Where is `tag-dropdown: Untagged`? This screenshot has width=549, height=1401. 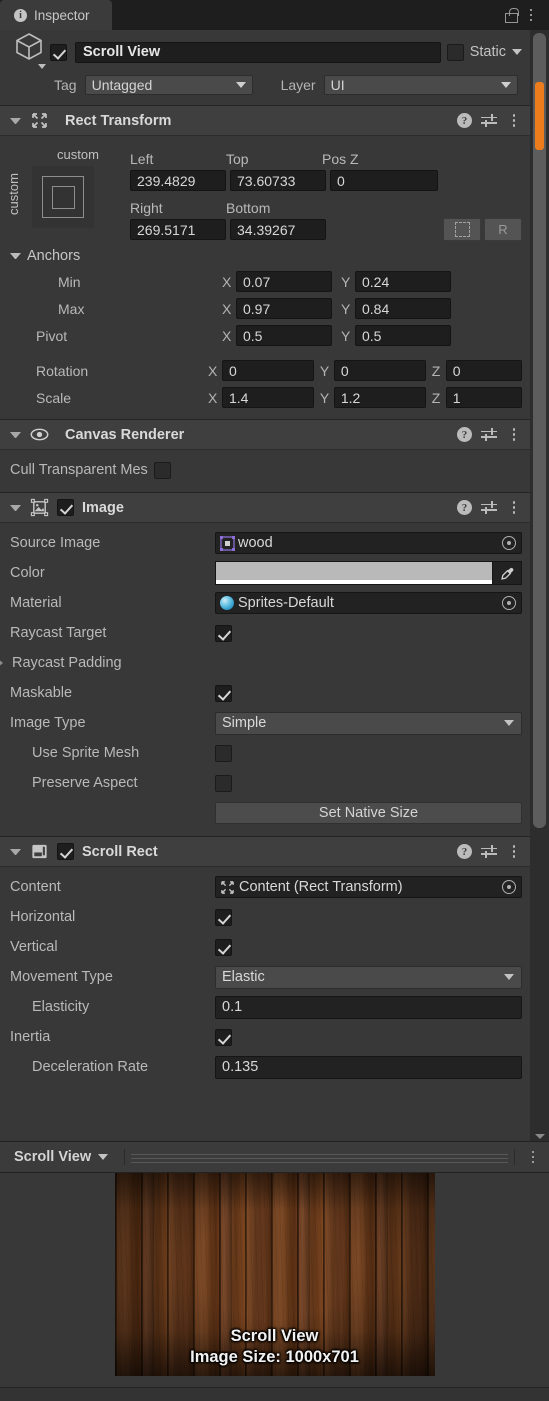 tag-dropdown: Untagged is located at coordinates (168, 85).